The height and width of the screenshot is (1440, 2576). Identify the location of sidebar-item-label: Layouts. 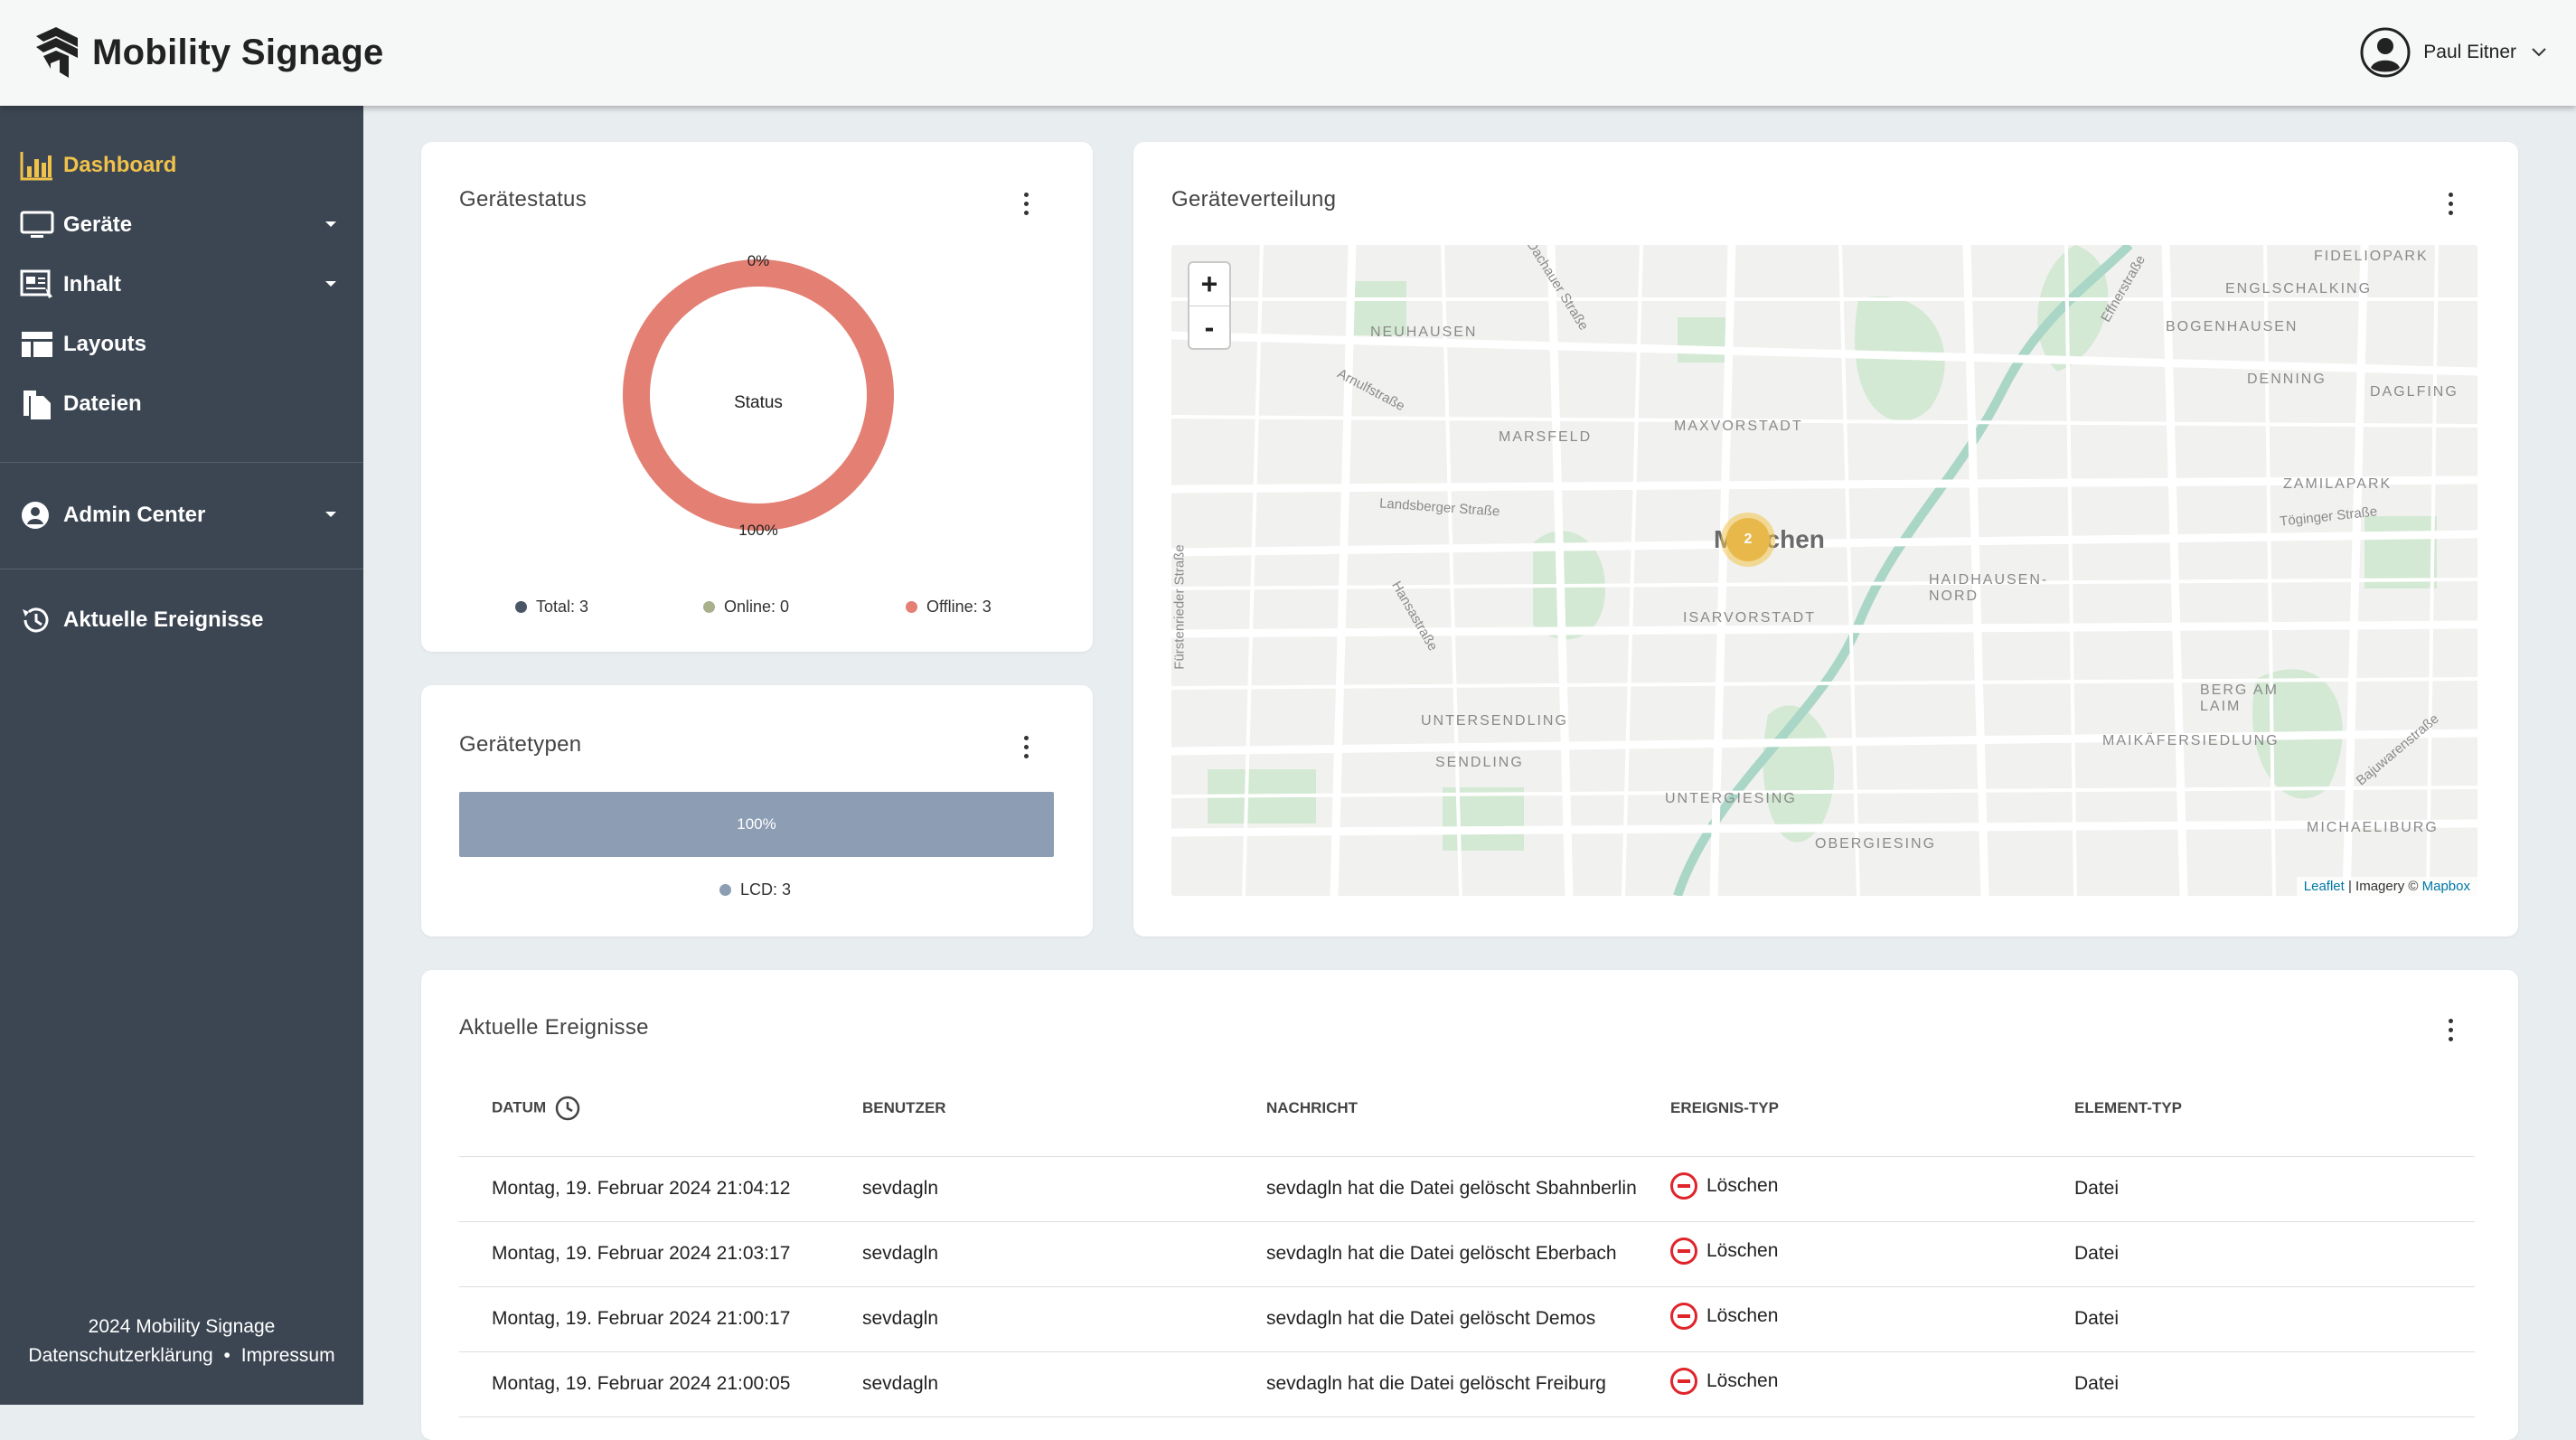
(105, 344).